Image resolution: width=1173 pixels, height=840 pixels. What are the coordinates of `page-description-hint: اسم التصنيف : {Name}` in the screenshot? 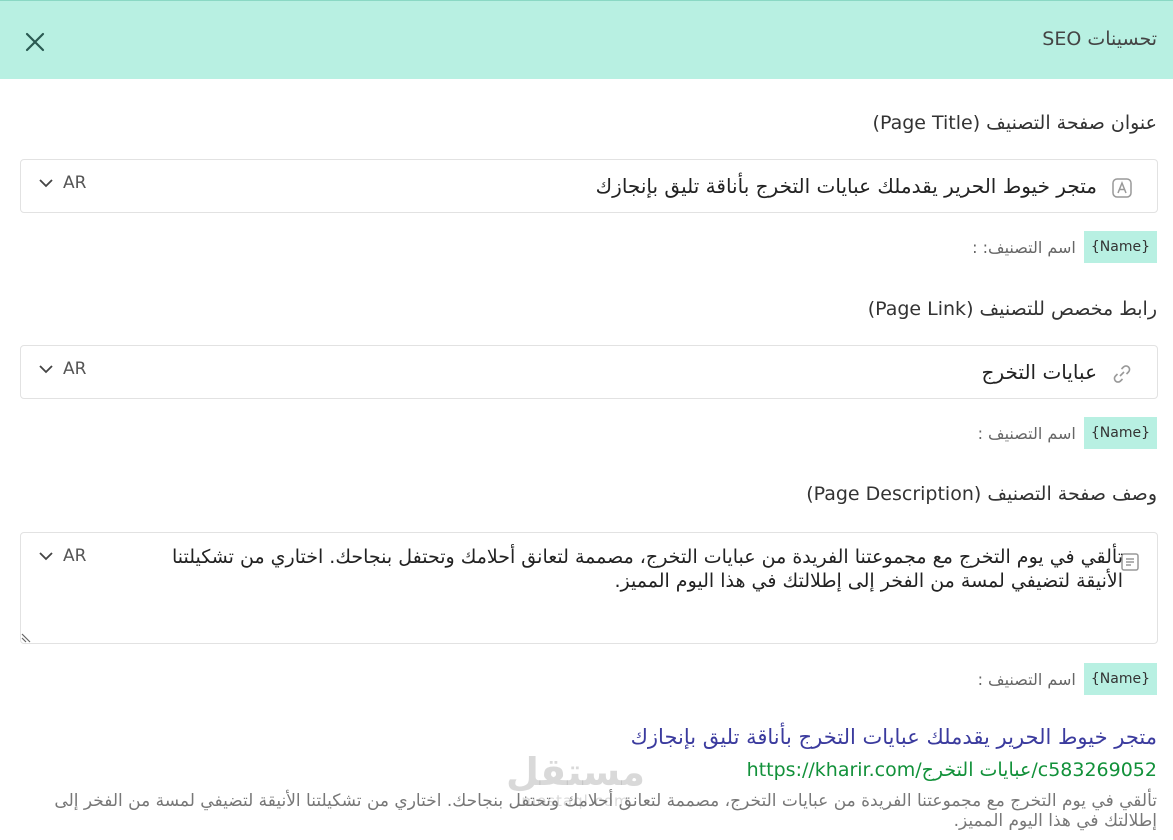 It's located at (1067, 679).